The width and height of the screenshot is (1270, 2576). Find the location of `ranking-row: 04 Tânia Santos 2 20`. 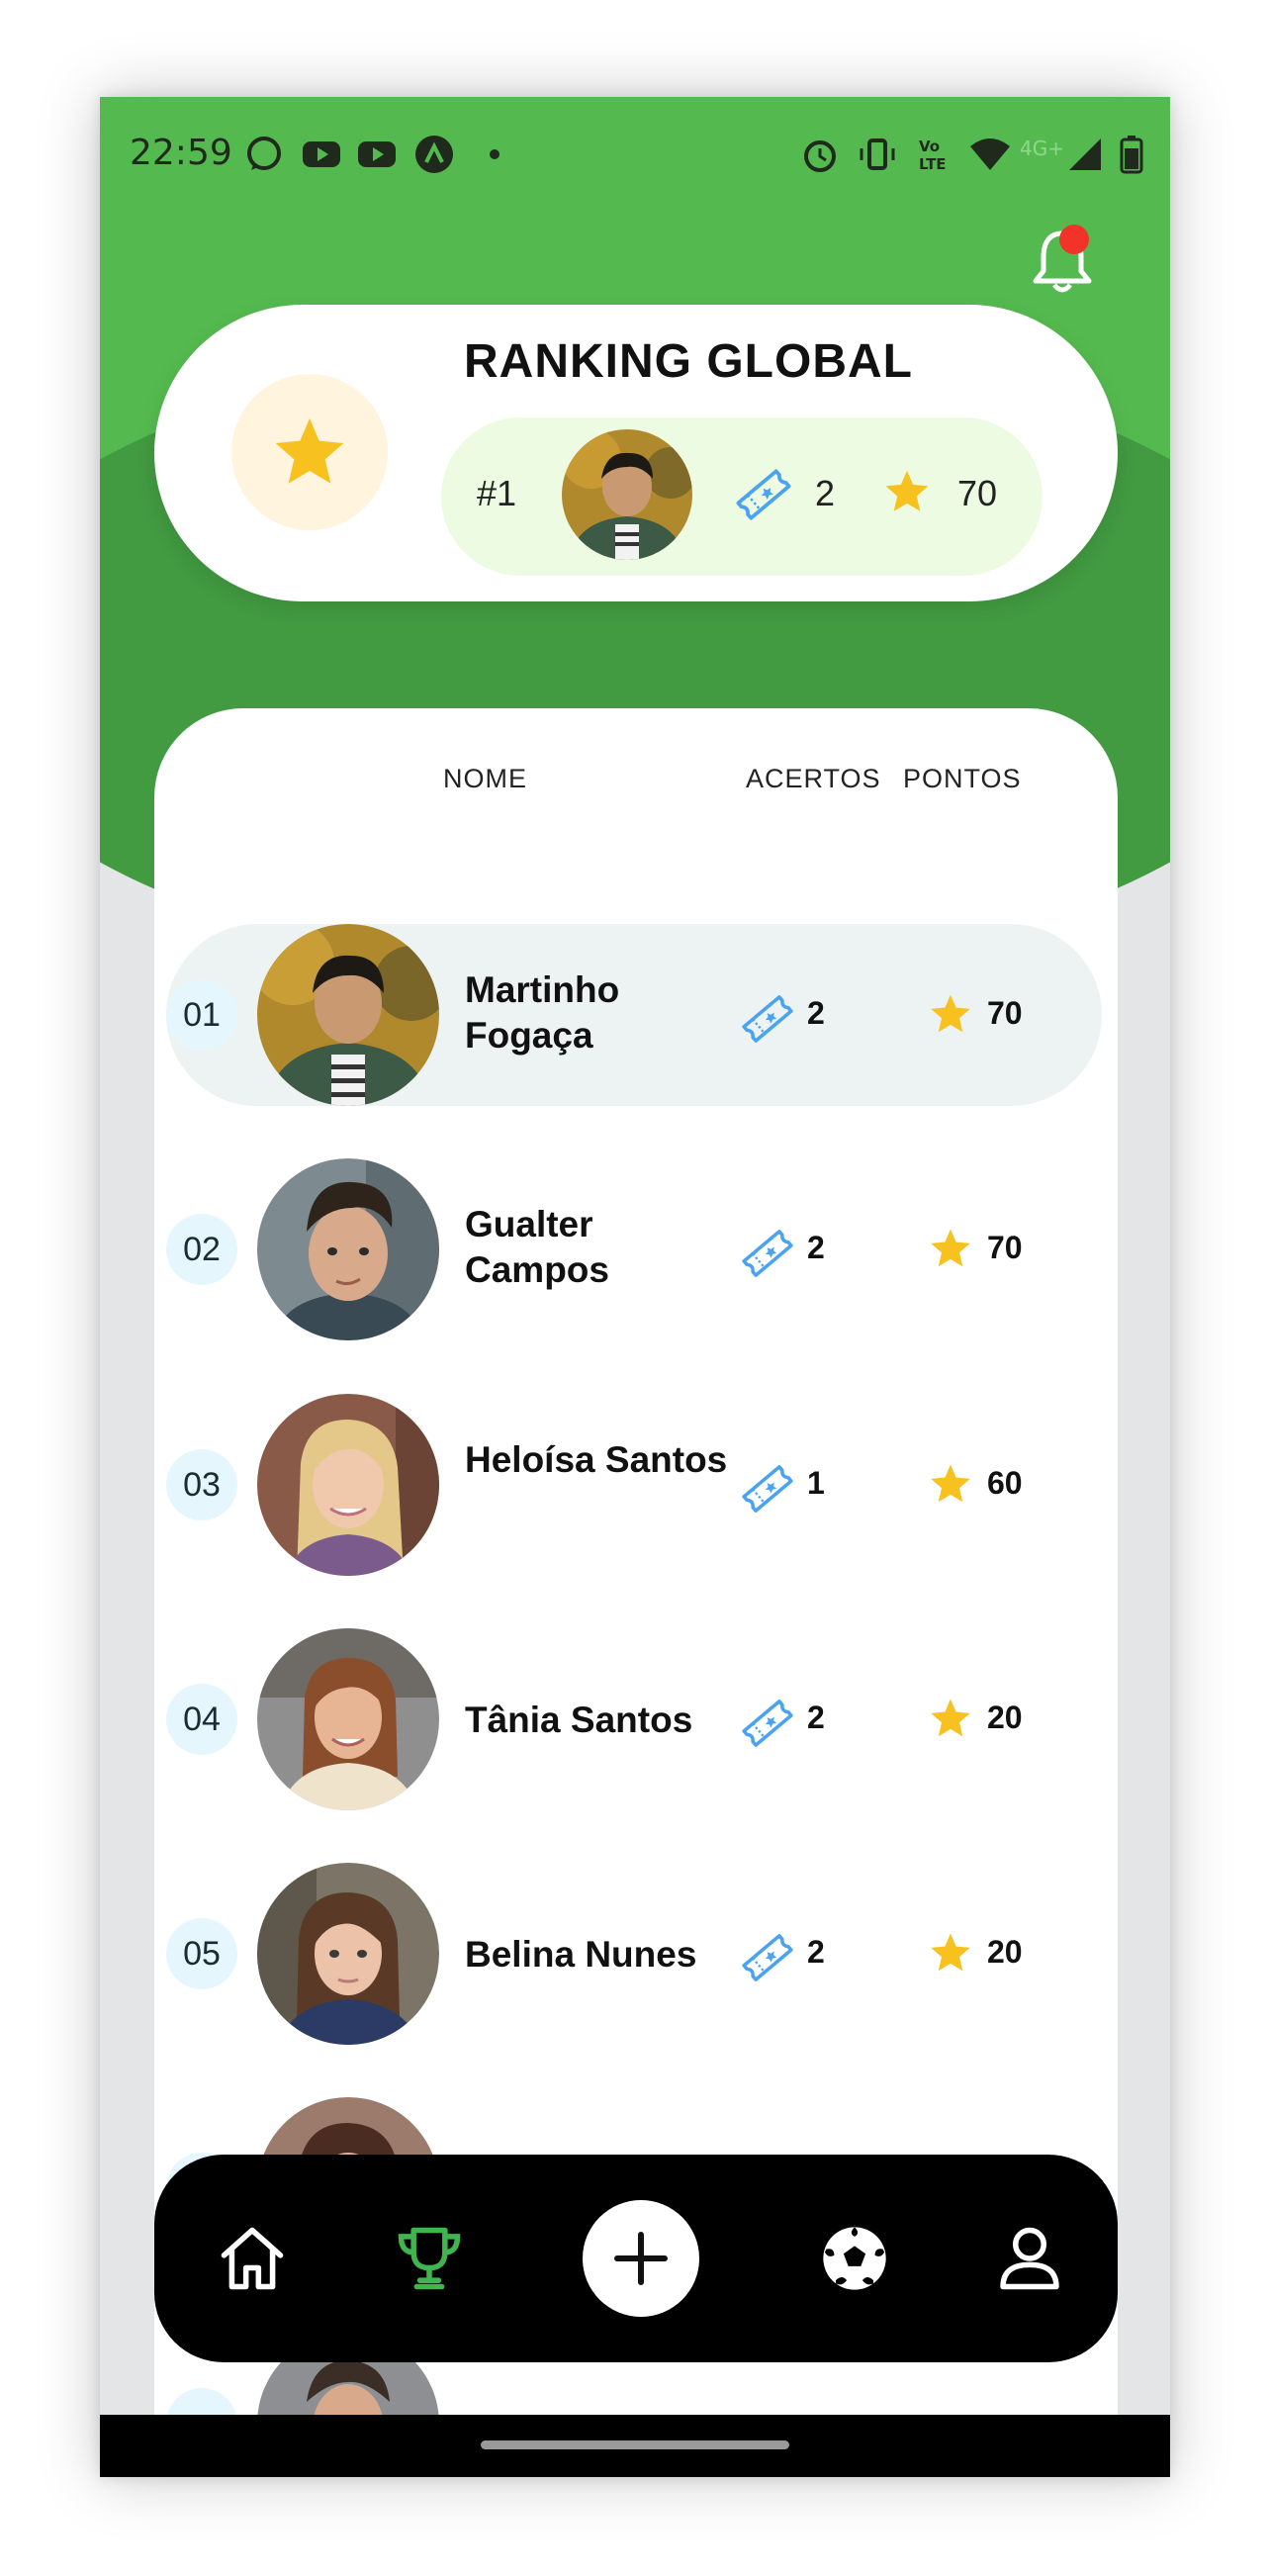

ranking-row: 04 Tânia Santos 2 20 is located at coordinates (634, 1719).